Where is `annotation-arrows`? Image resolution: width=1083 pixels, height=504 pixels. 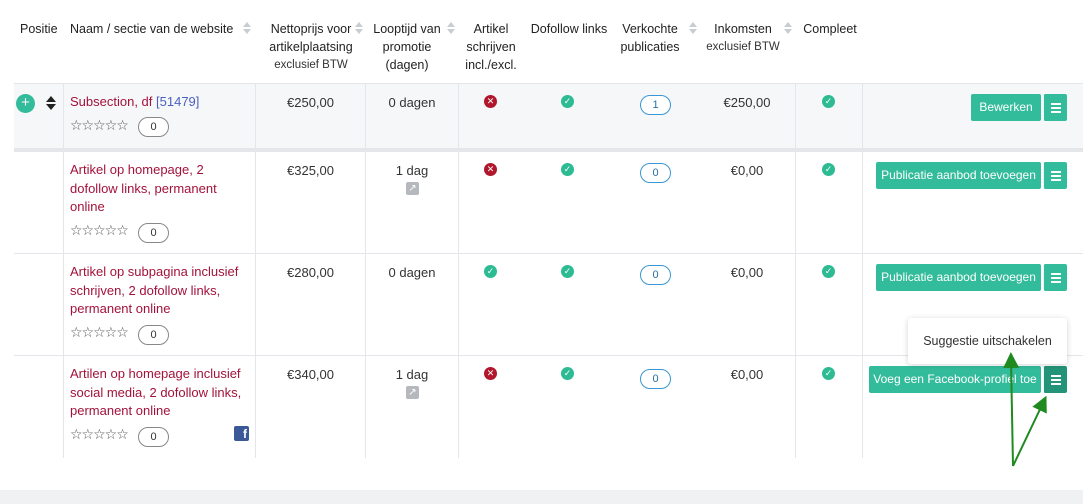
annotation-arrows is located at coordinates (1025, 409).